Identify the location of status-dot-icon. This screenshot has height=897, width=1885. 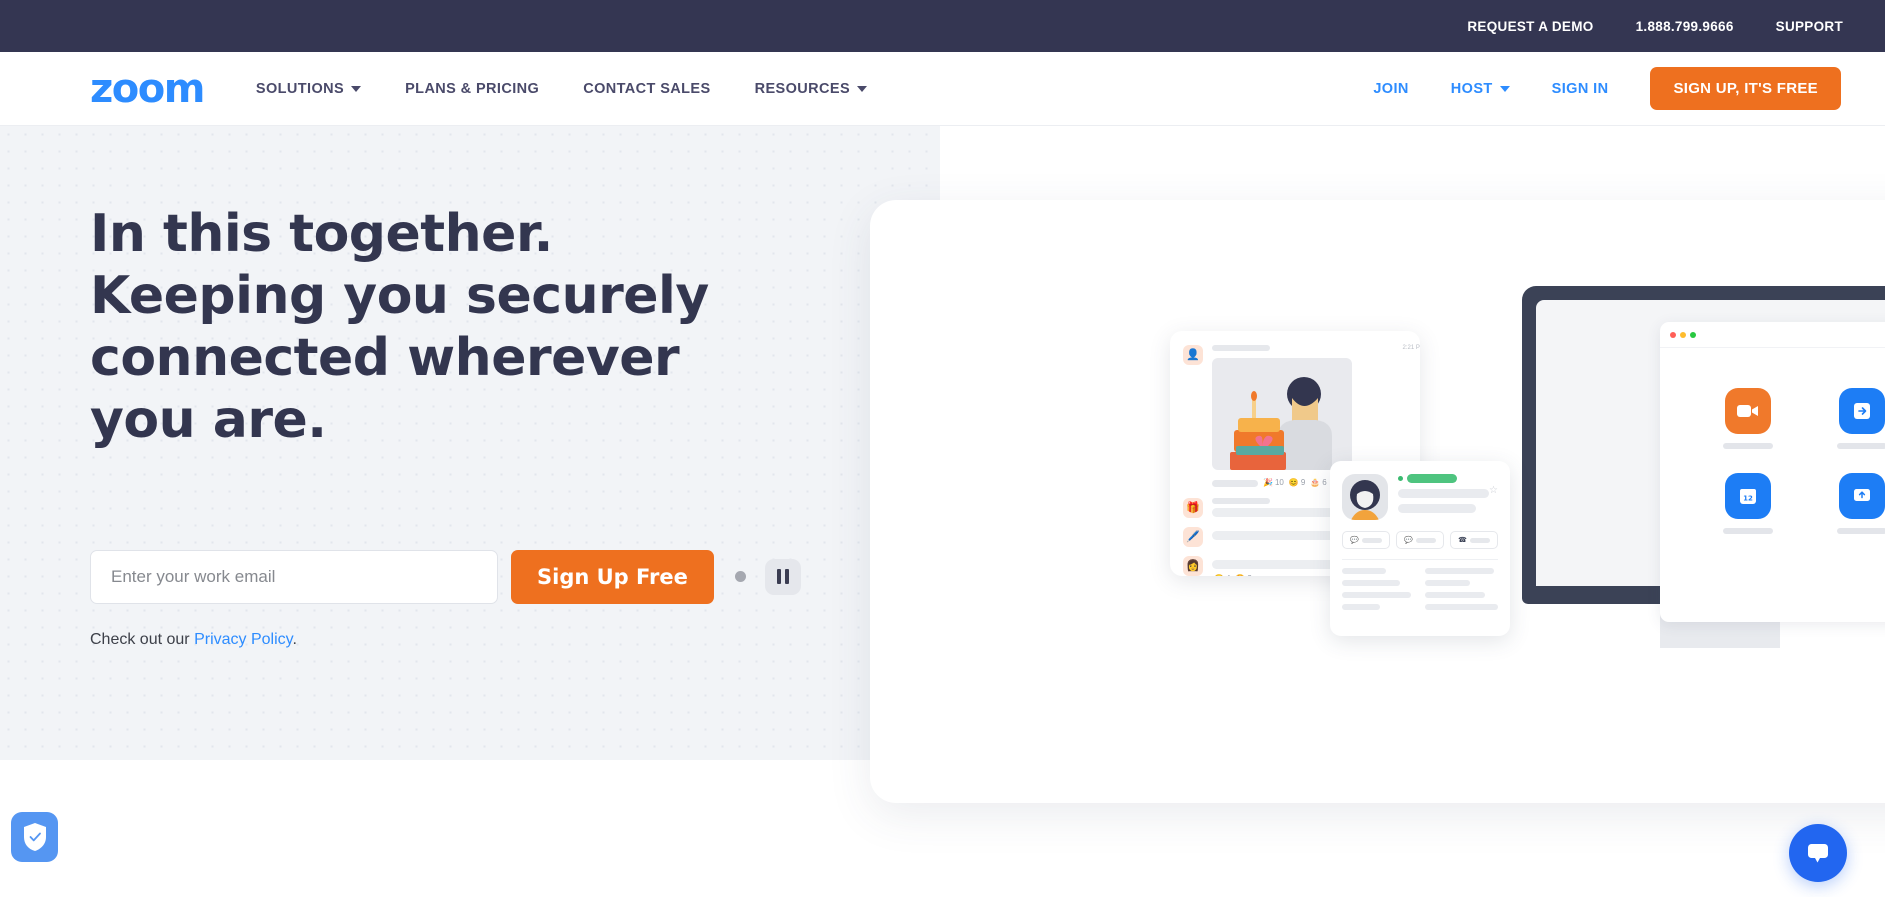
(1400, 478).